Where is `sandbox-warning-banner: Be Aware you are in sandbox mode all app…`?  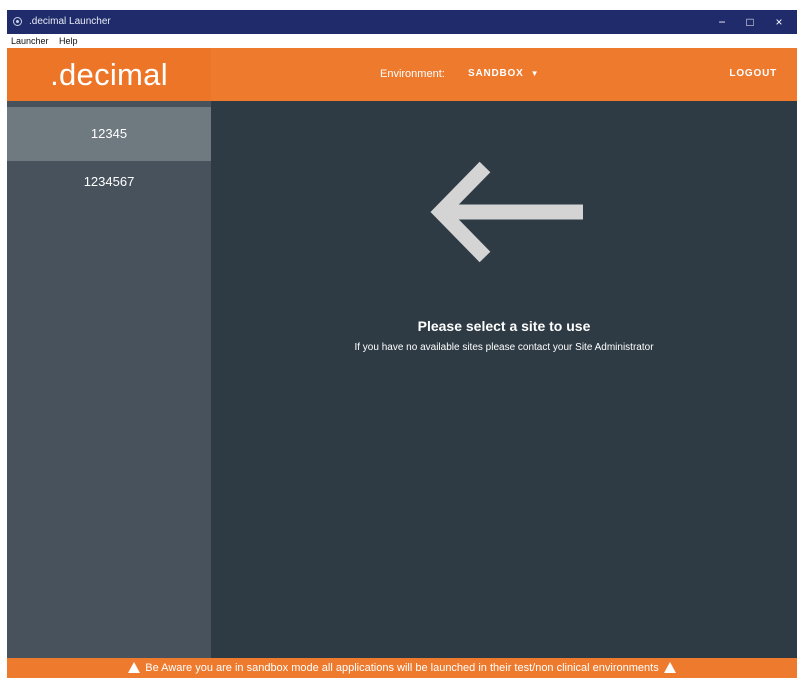
sandbox-warning-banner: Be Aware you are in sandbox mode all app… is located at coordinates (402, 668).